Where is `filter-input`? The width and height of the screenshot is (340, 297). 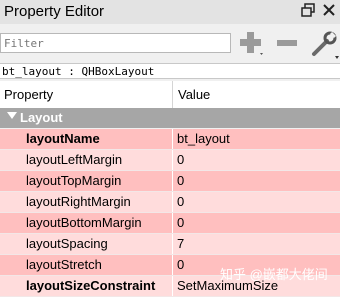 filter-input is located at coordinates (115, 43).